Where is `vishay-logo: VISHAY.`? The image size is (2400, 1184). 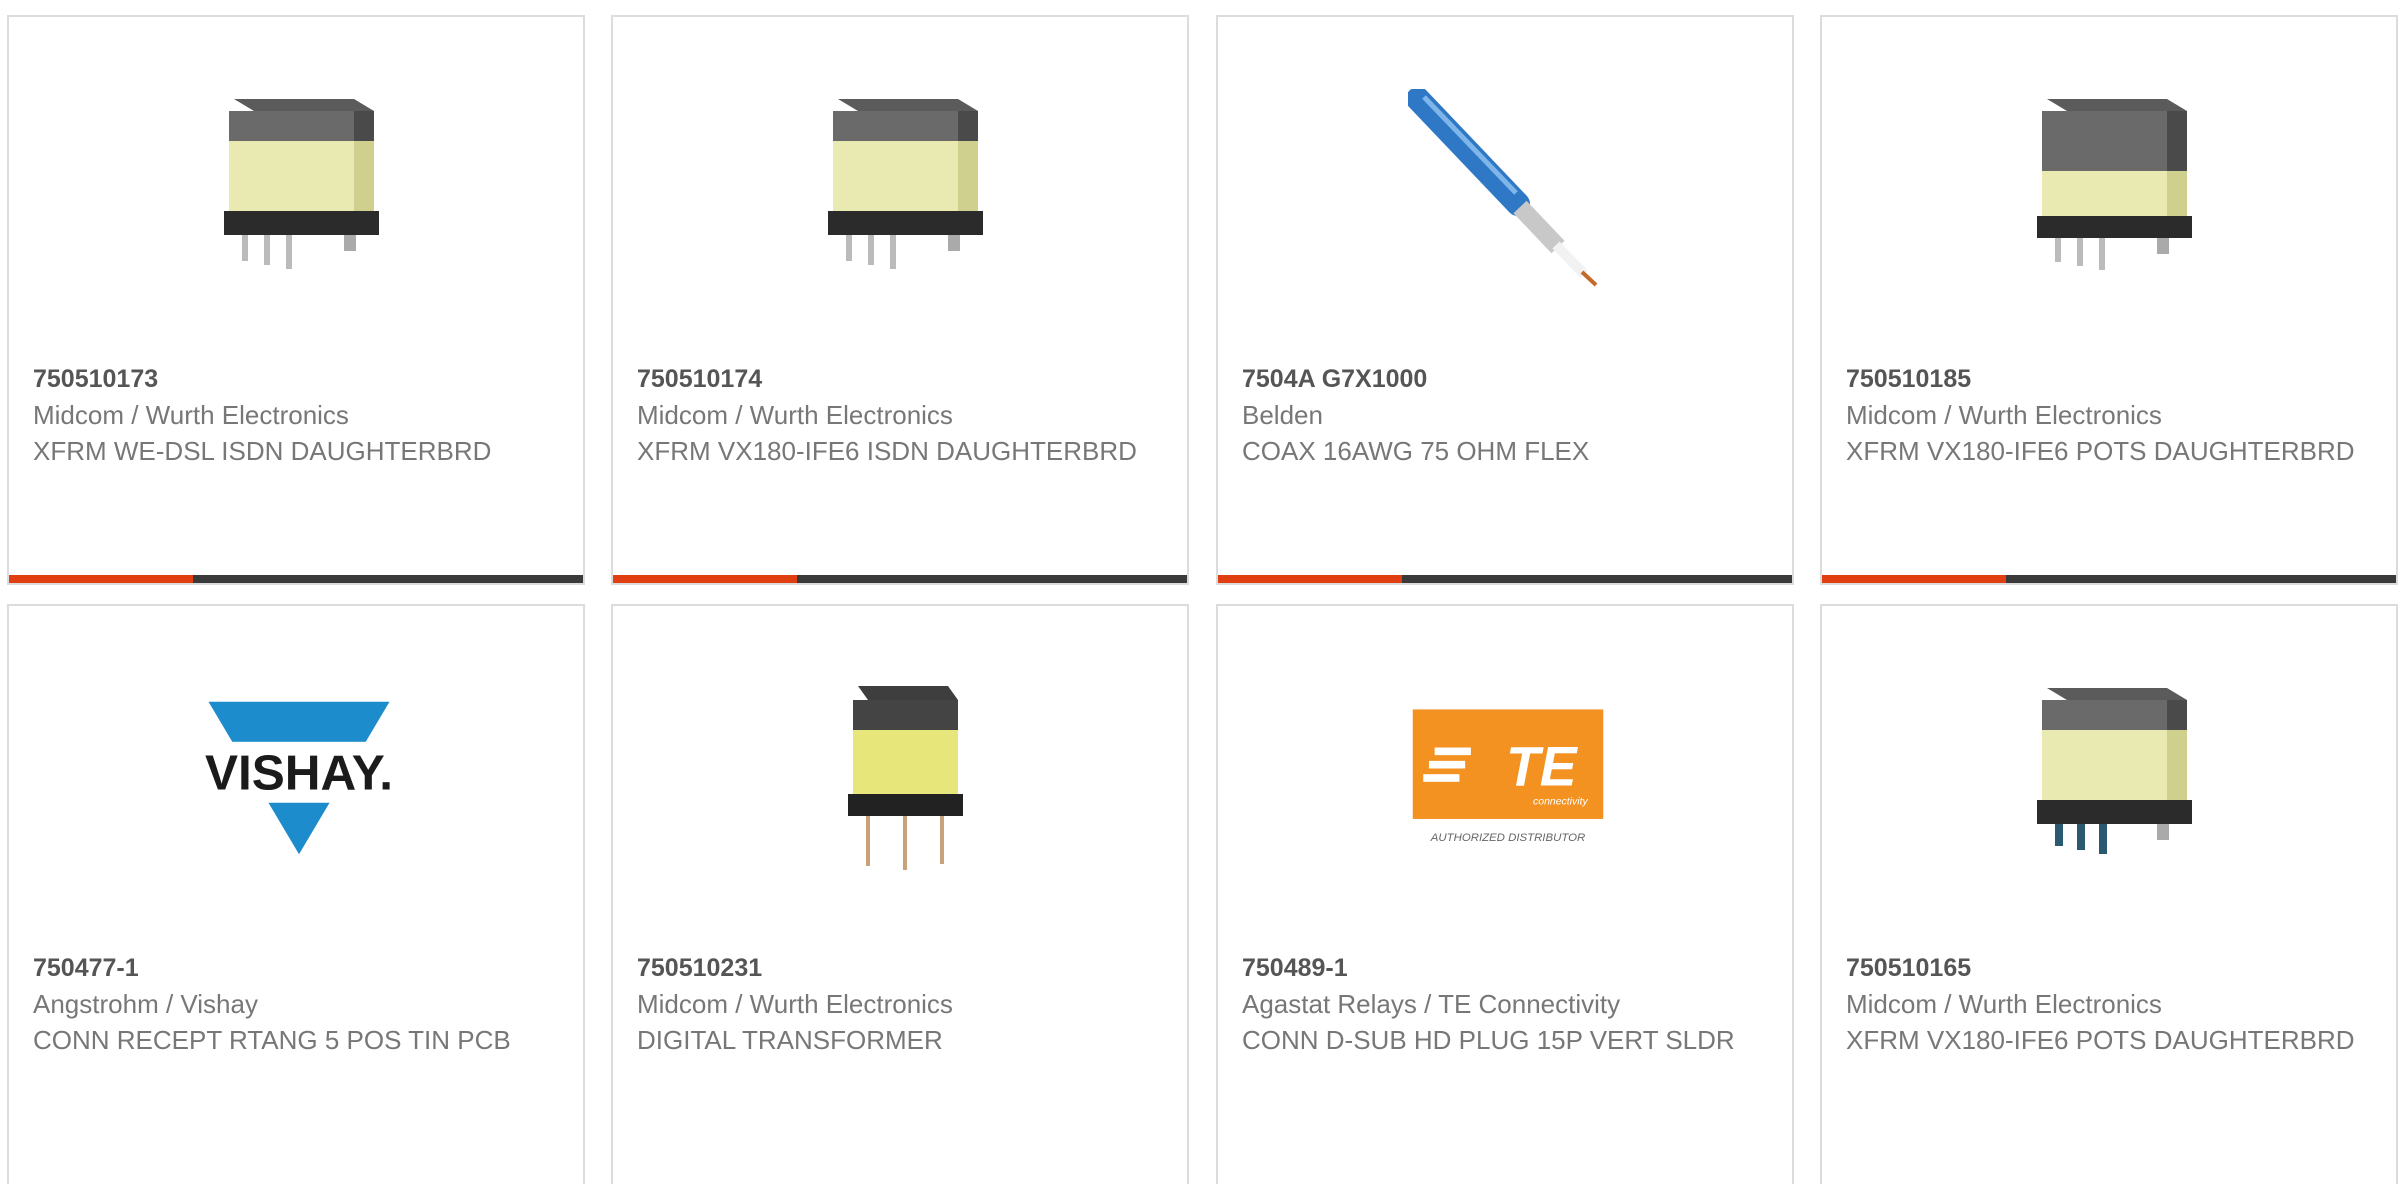 vishay-logo: VISHAY. is located at coordinates (299, 778).